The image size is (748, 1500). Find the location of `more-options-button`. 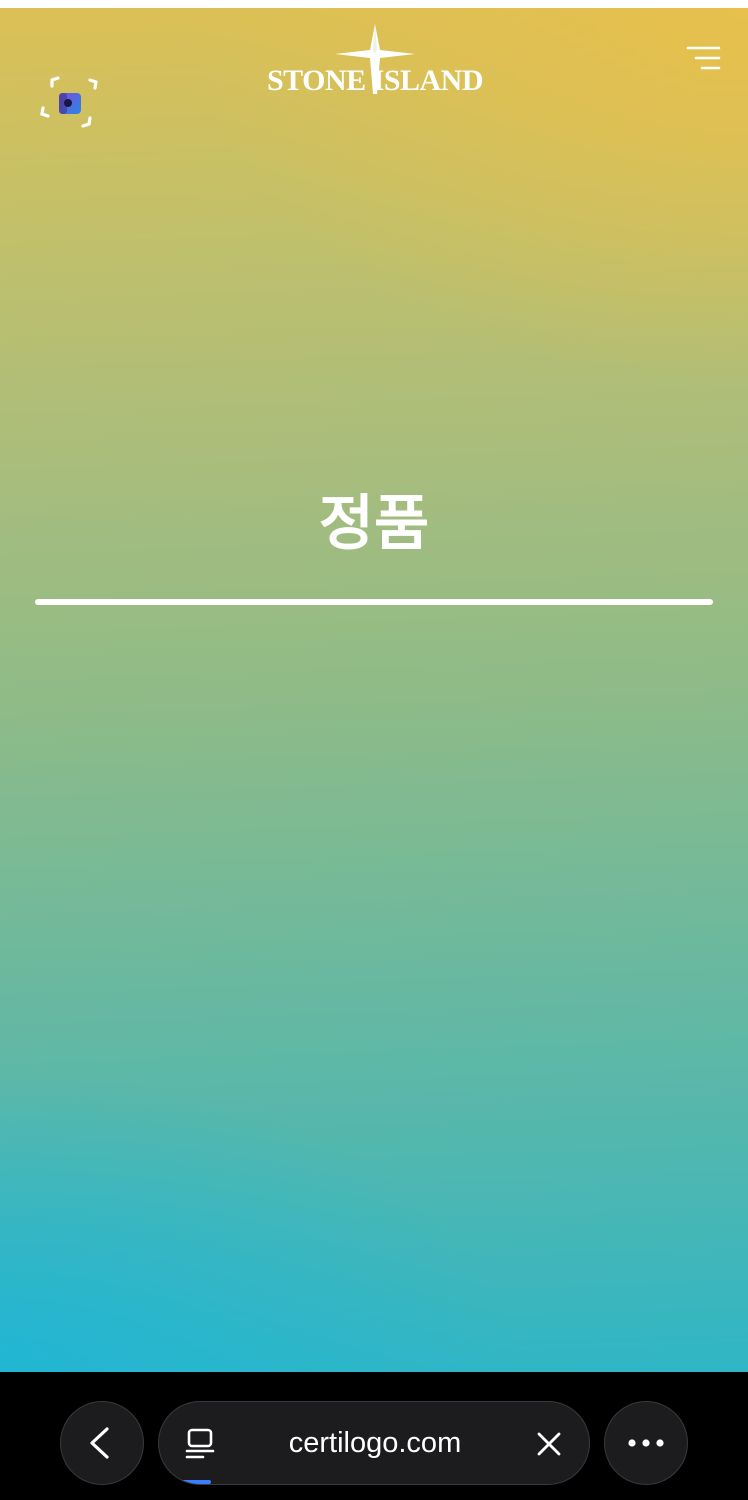

more-options-button is located at coordinates (646, 1443).